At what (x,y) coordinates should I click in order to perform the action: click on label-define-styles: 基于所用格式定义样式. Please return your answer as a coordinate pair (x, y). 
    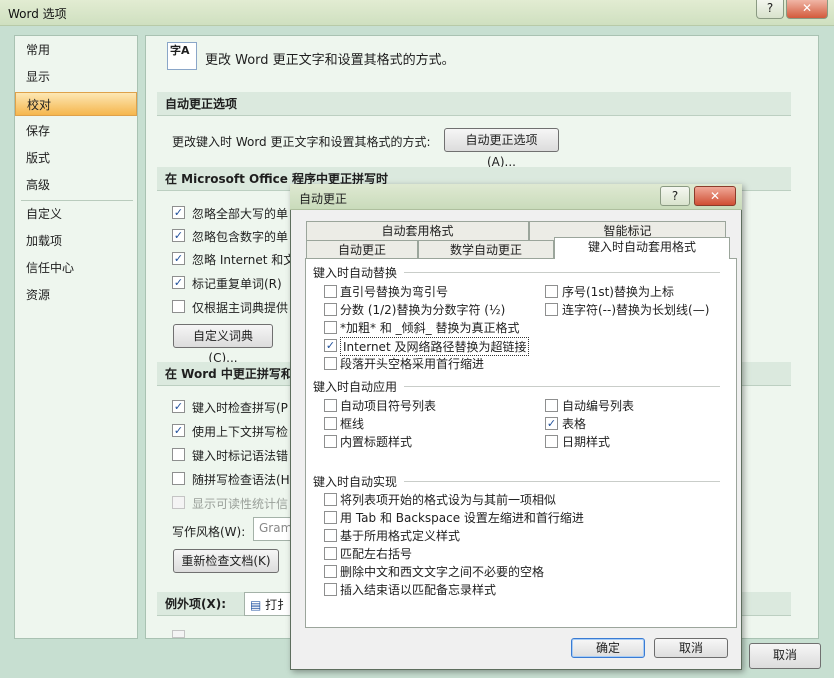
    Looking at the image, I should click on (400, 536).